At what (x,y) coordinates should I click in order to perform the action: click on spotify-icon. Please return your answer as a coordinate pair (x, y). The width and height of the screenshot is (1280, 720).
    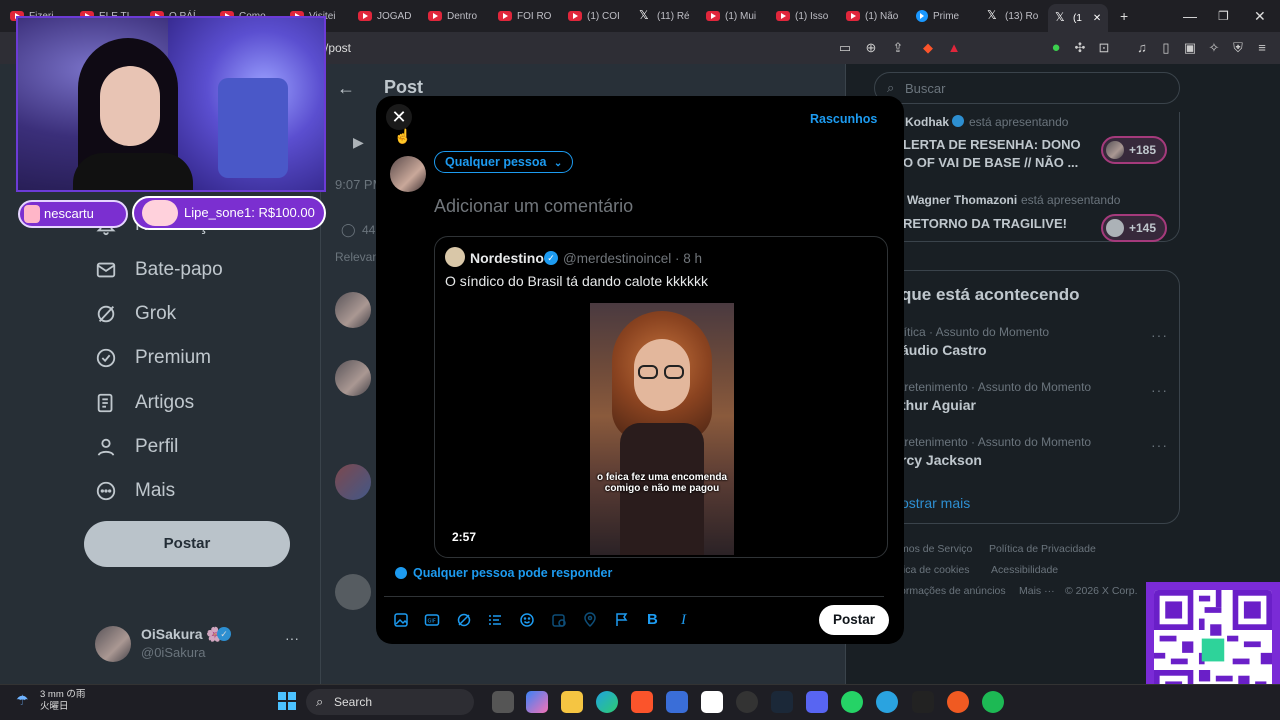
    Looking at the image, I should click on (993, 702).